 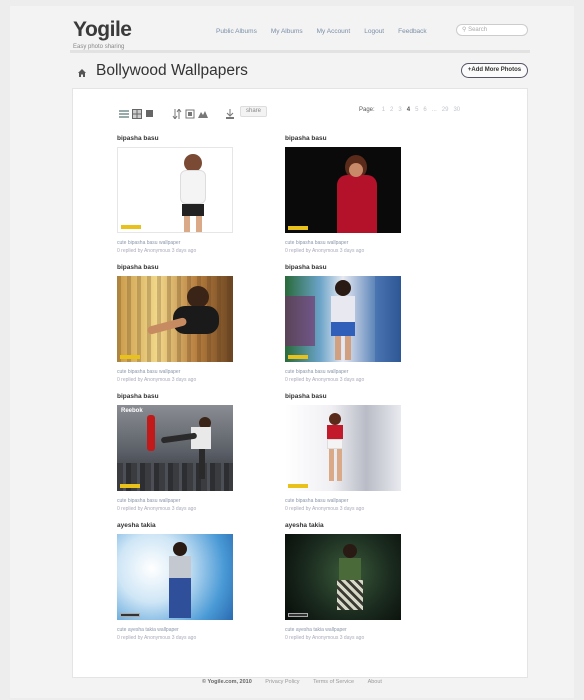 What do you see at coordinates (203, 112) in the screenshot?
I see `map-icon` at bounding box center [203, 112].